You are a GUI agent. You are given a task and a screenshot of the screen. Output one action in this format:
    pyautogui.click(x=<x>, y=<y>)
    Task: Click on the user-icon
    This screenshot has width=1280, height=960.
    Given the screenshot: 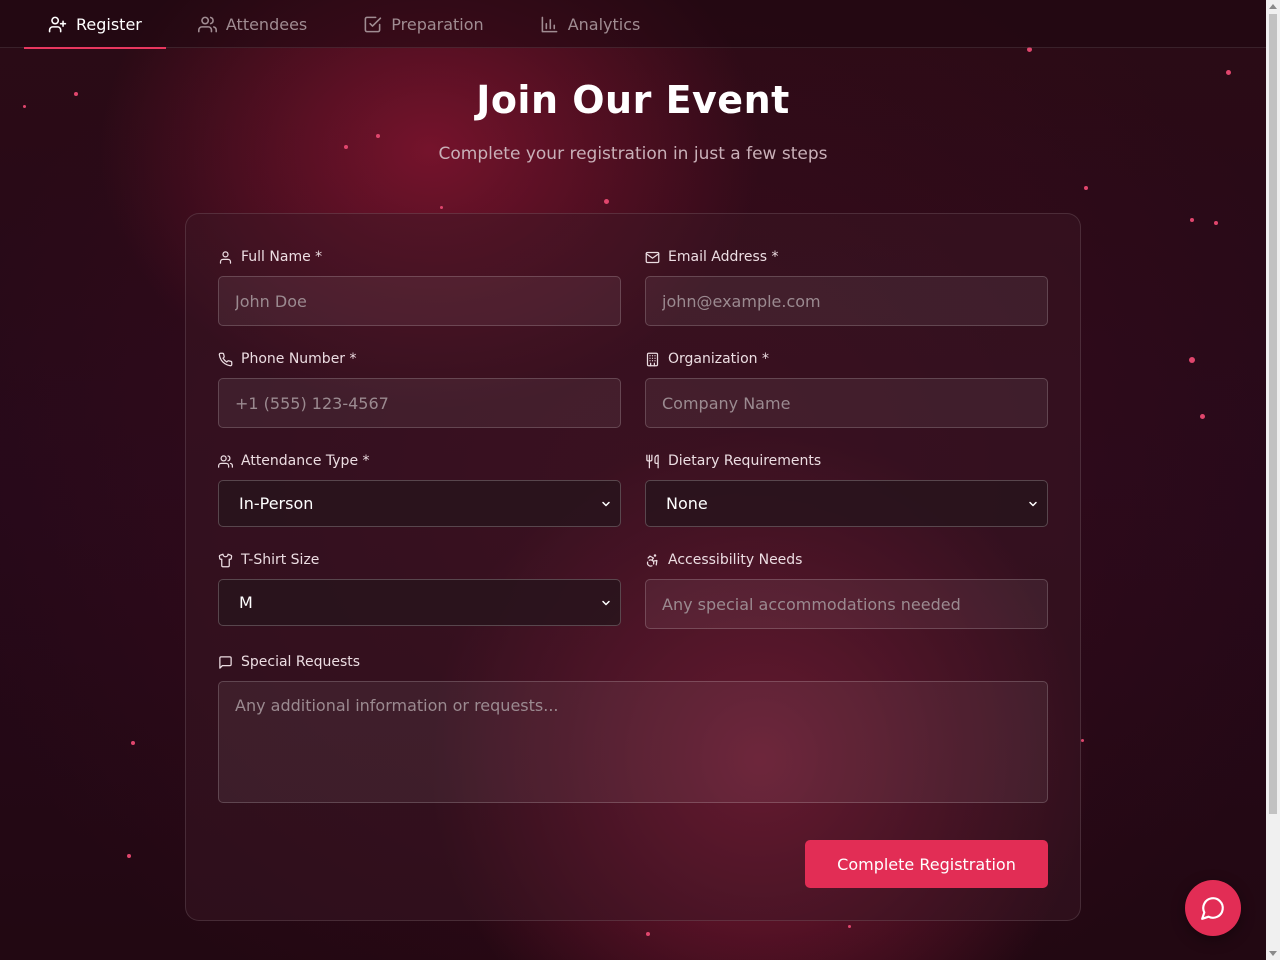 What is the action you would take?
    pyautogui.click(x=225, y=257)
    